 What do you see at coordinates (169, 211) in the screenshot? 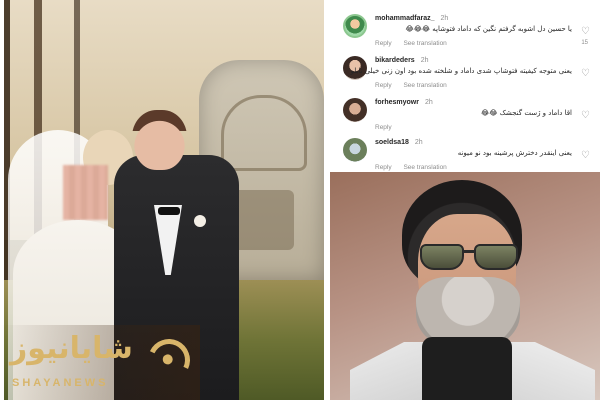
I see `bowtie` at bounding box center [169, 211].